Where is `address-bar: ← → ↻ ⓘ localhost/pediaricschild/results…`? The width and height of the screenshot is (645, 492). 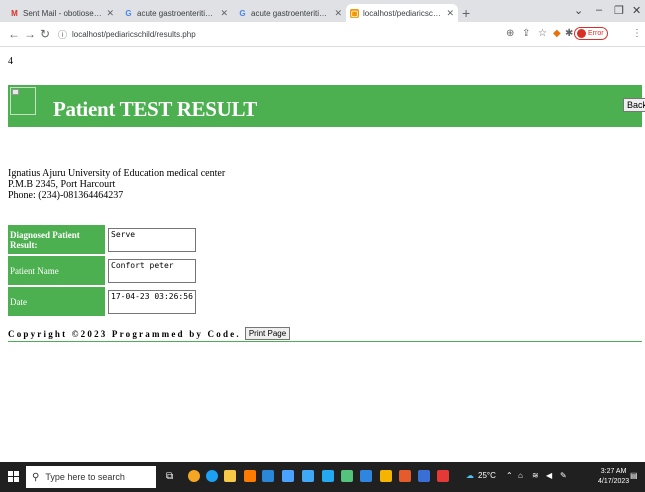 address-bar: ← → ↻ ⓘ localhost/pediaricschild/results… is located at coordinates (322, 34).